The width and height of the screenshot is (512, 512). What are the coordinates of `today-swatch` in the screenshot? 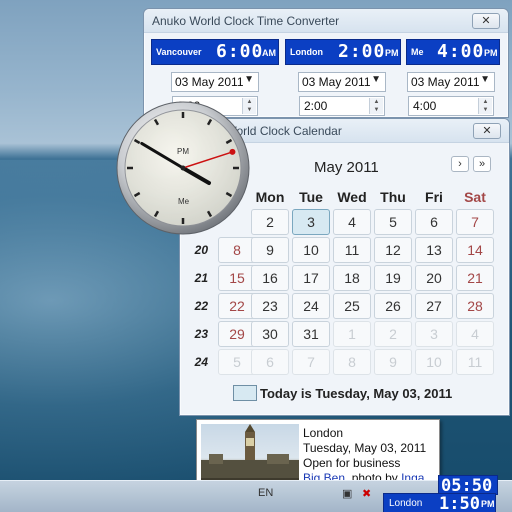 It's located at (245, 393).